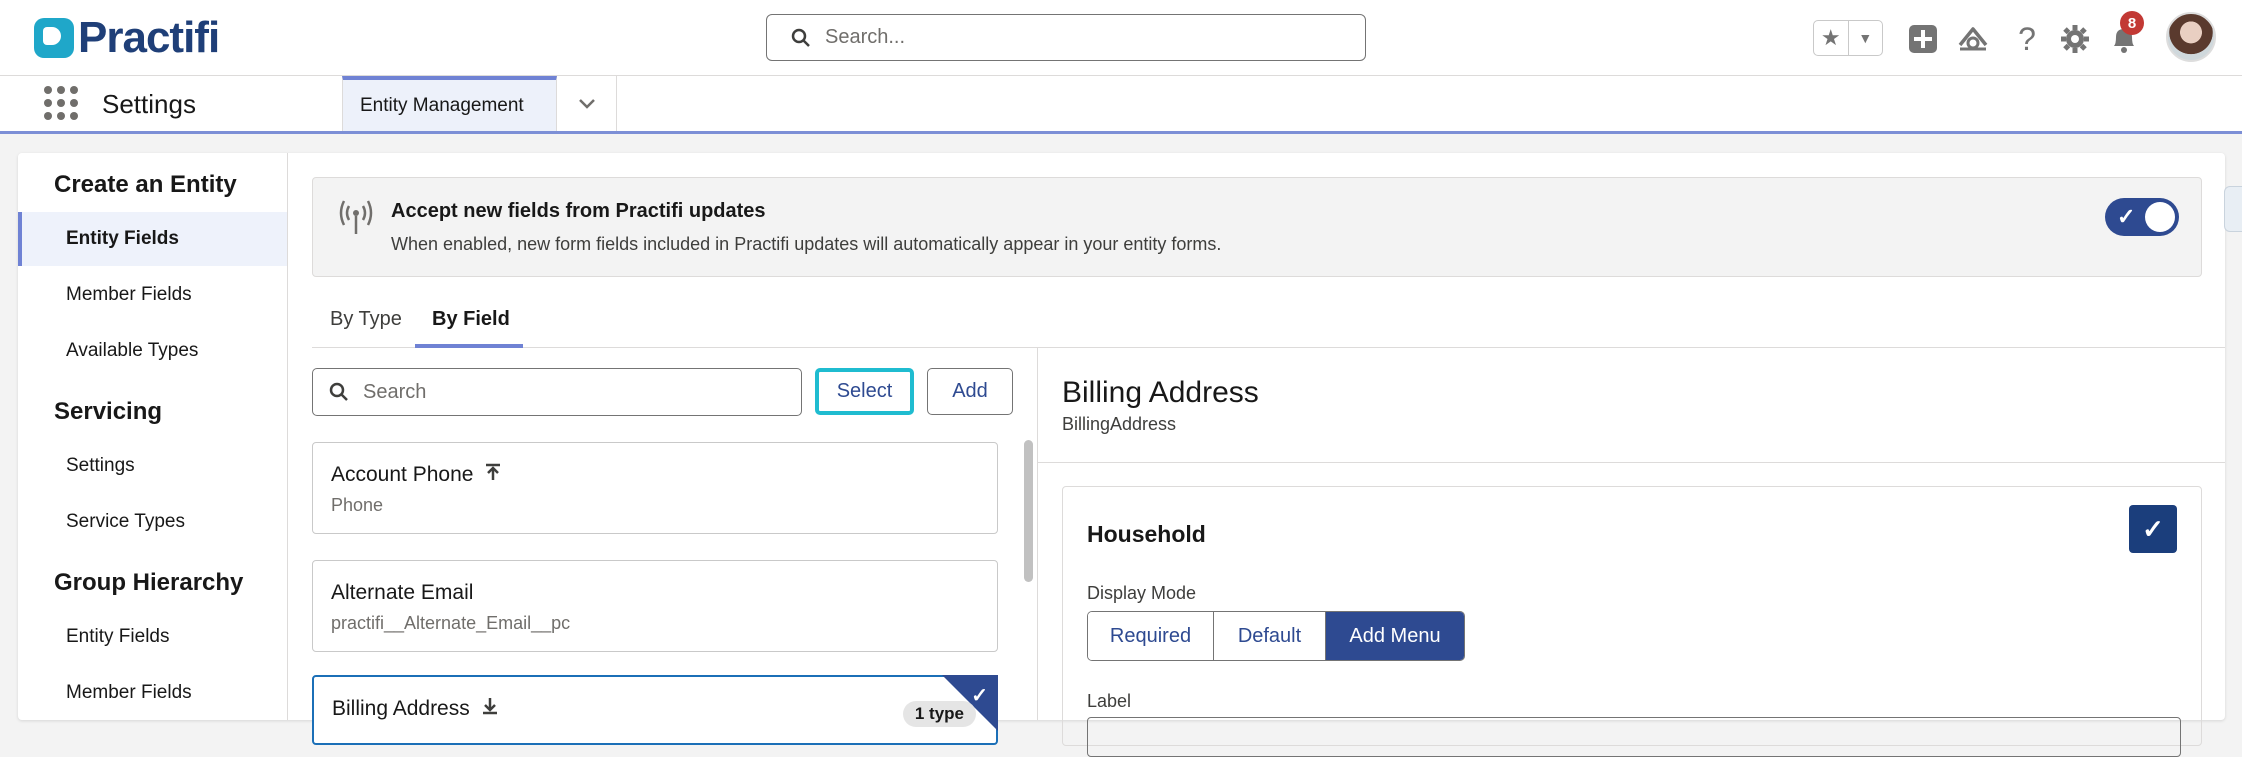 Image resolution: width=2242 pixels, height=757 pixels. I want to click on display-mode-label: Display Mode, so click(1142, 593).